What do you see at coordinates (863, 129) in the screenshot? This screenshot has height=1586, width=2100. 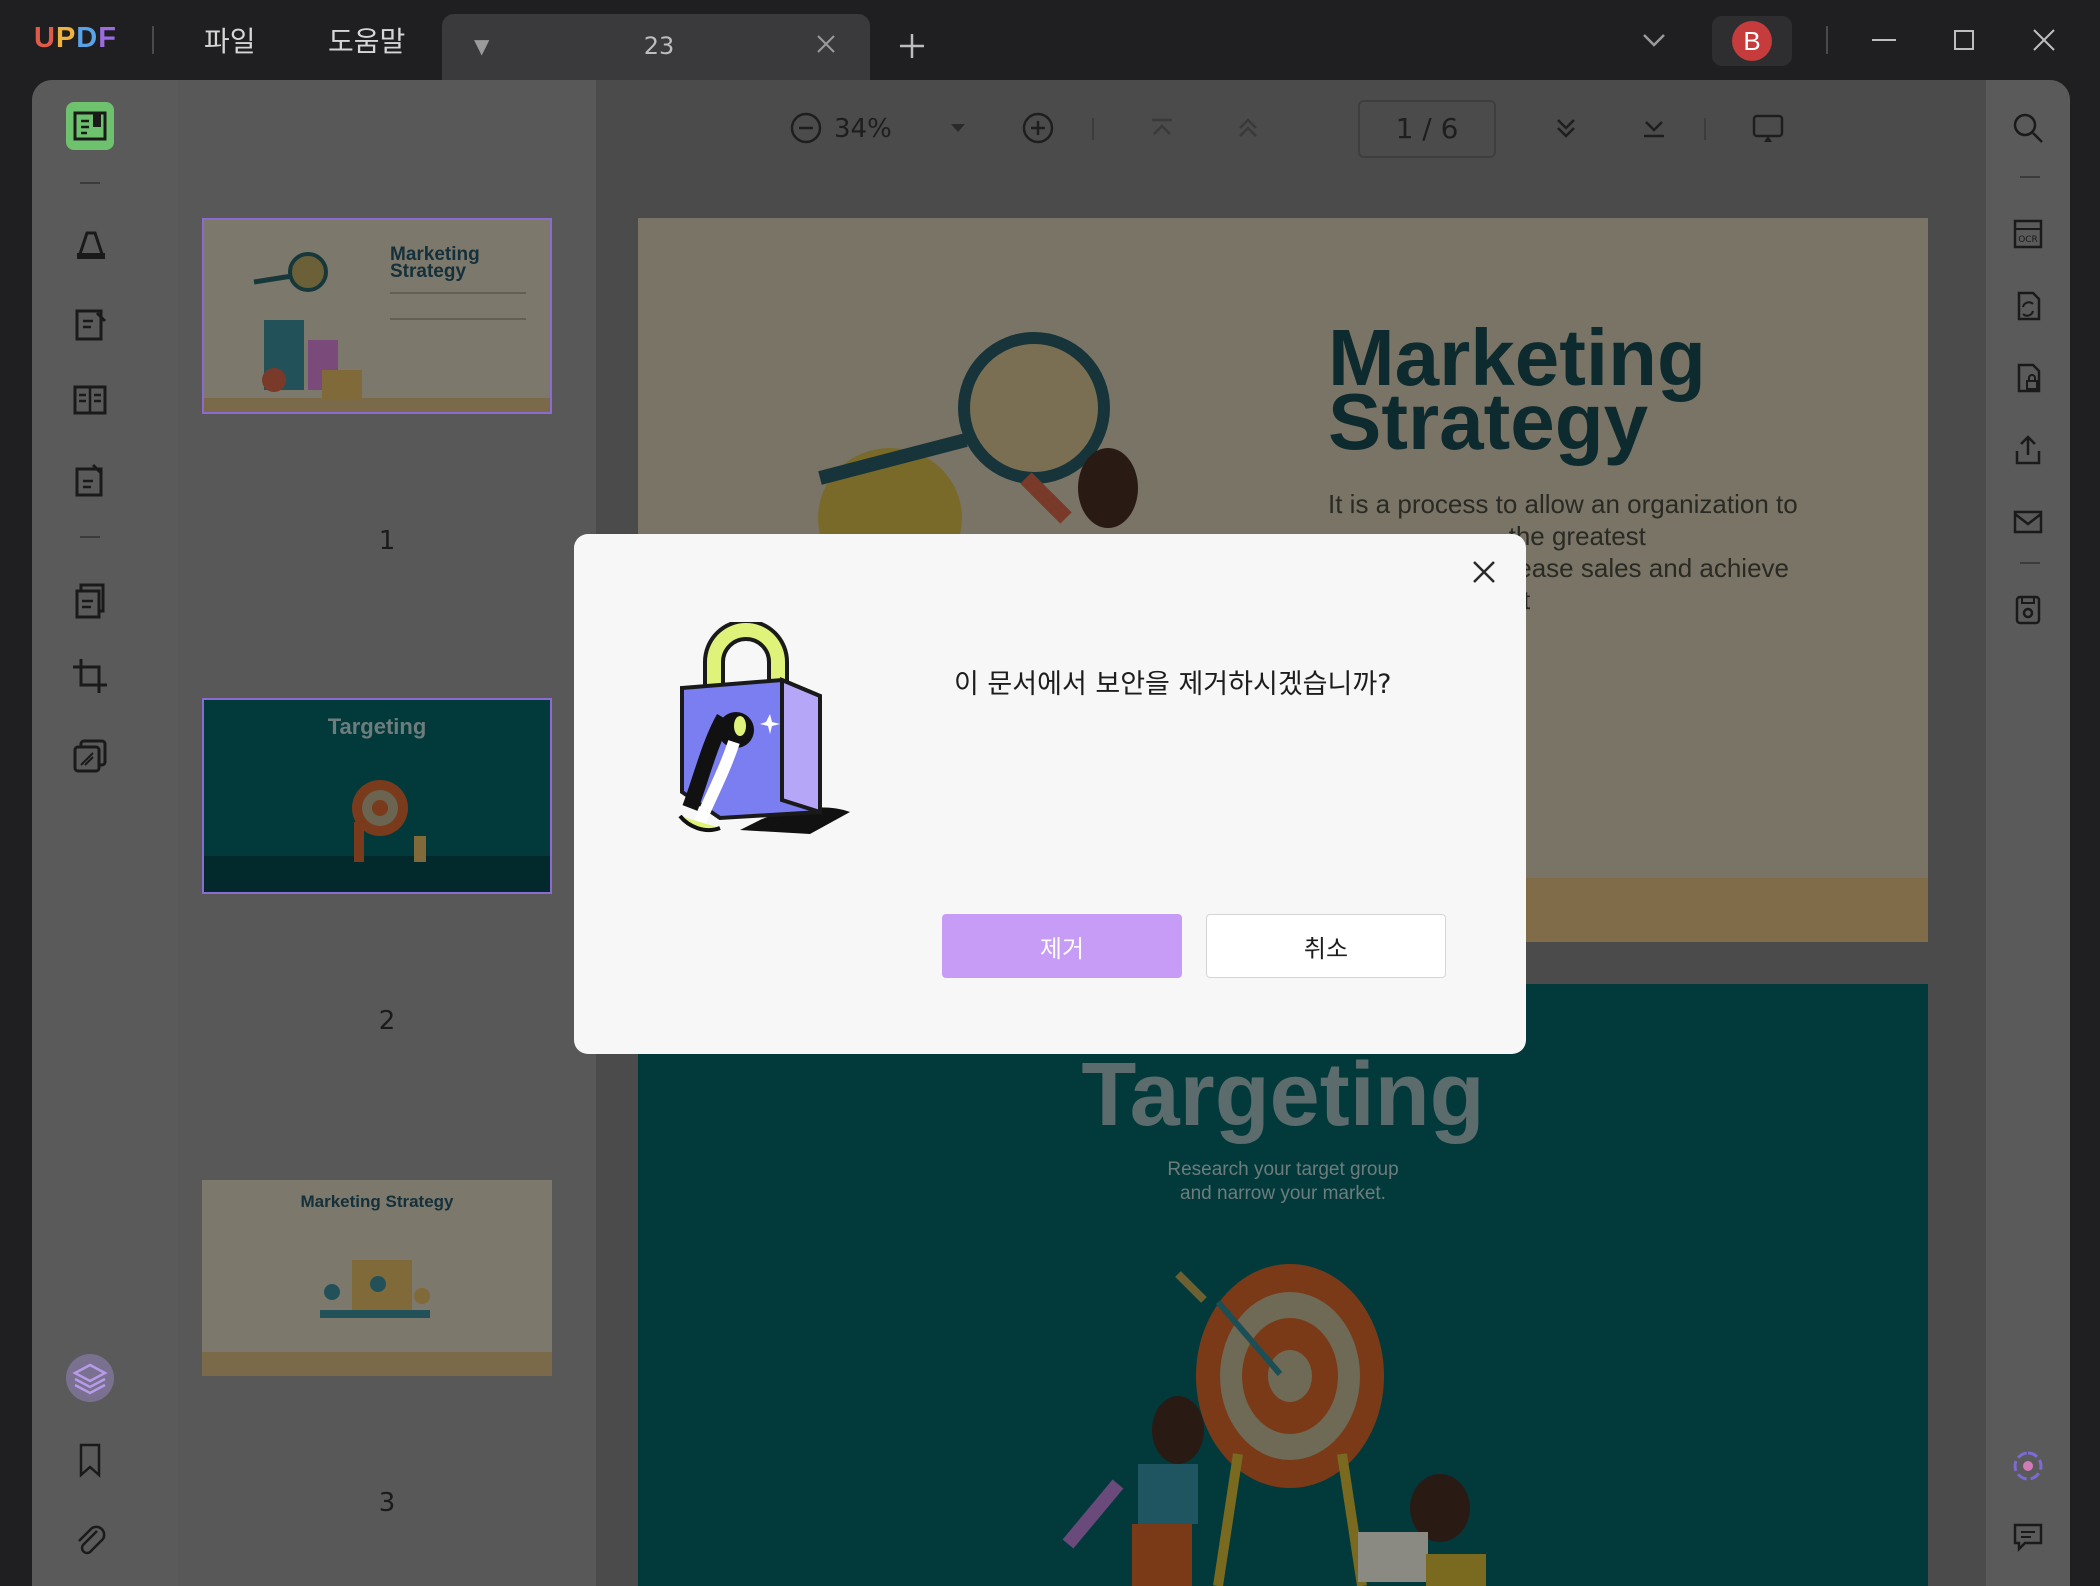 I see `zoom-level: 34%` at bounding box center [863, 129].